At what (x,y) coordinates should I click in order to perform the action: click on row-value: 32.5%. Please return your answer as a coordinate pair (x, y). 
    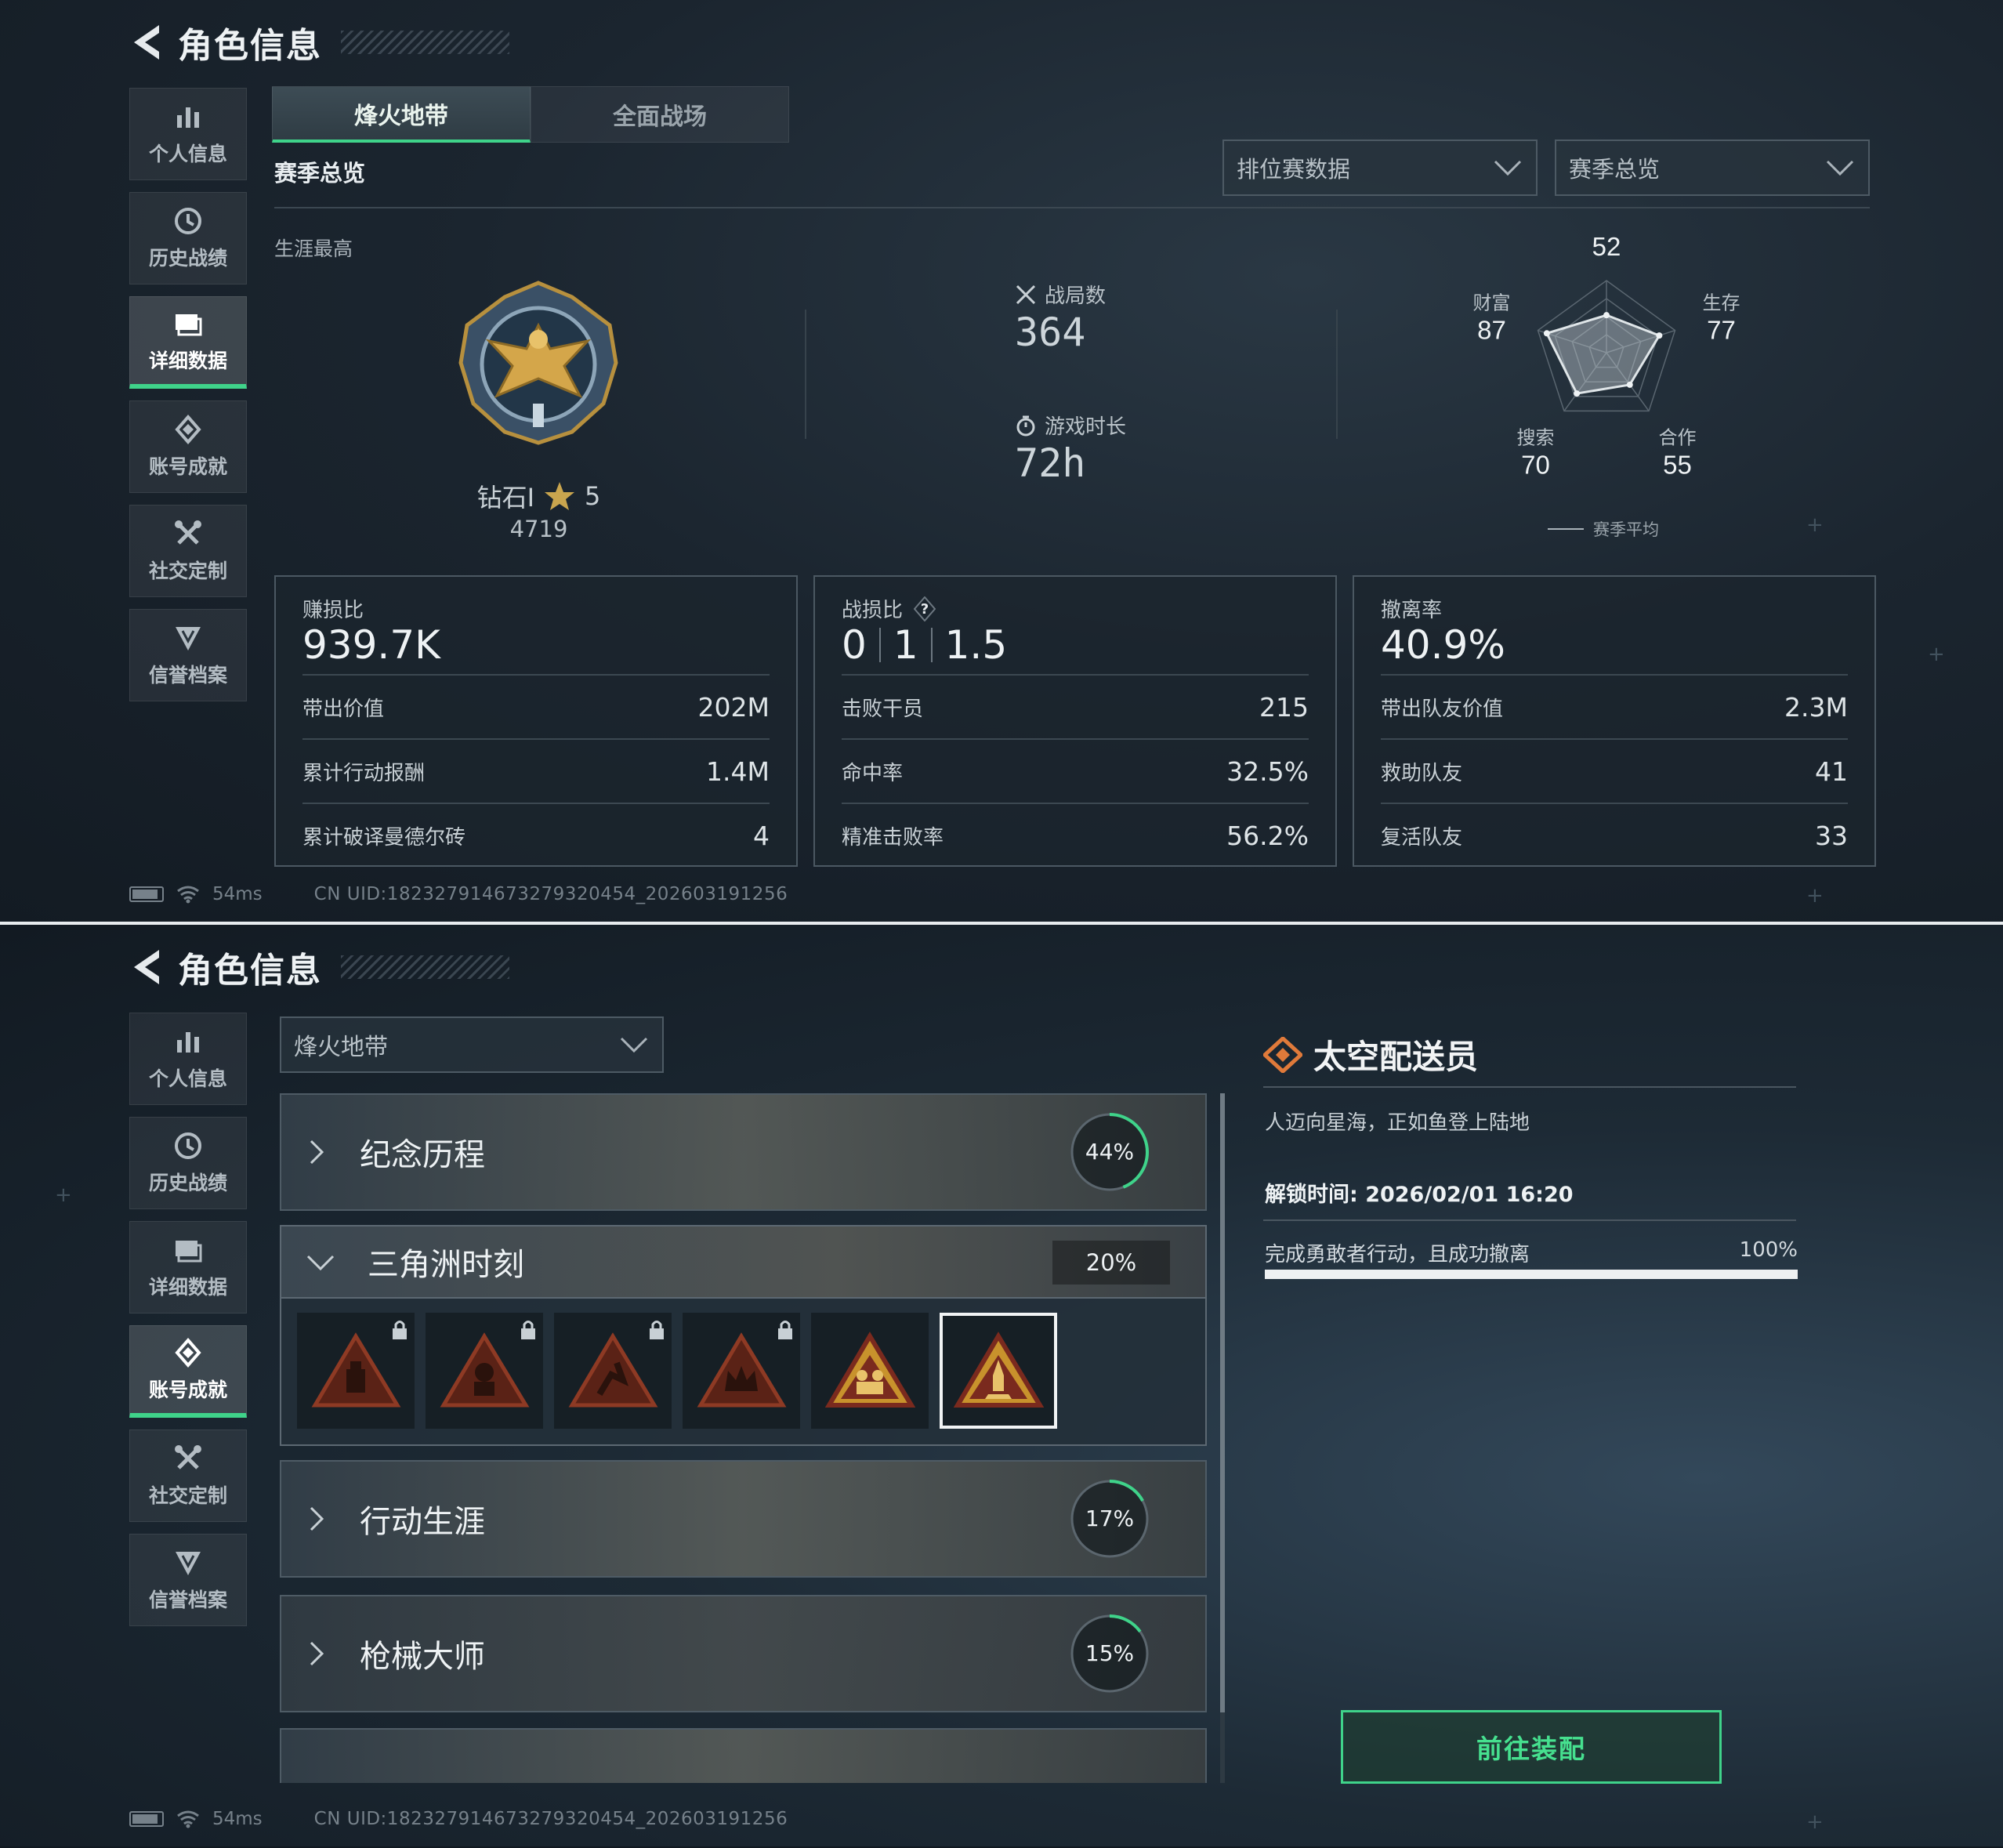
    Looking at the image, I should click on (1267, 771).